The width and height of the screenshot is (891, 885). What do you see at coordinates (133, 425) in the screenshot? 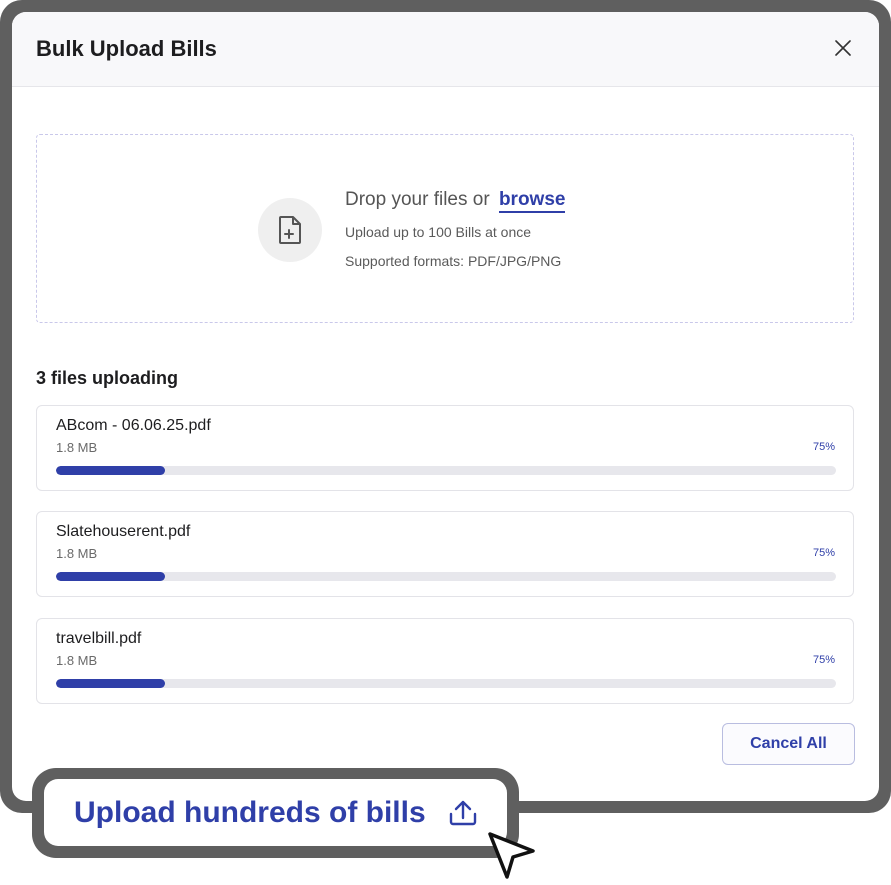
I see `file-name: ABcom - 06.06.25.pdf` at bounding box center [133, 425].